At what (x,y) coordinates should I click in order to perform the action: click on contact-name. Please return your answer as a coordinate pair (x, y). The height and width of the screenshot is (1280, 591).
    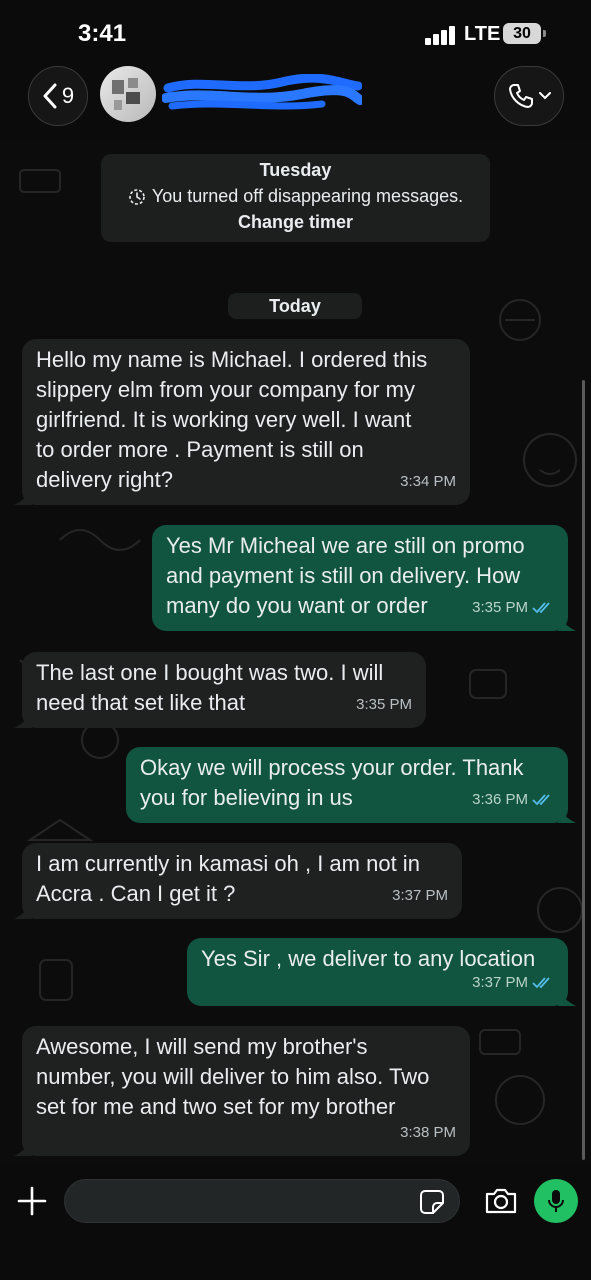
    Looking at the image, I should click on (262, 94).